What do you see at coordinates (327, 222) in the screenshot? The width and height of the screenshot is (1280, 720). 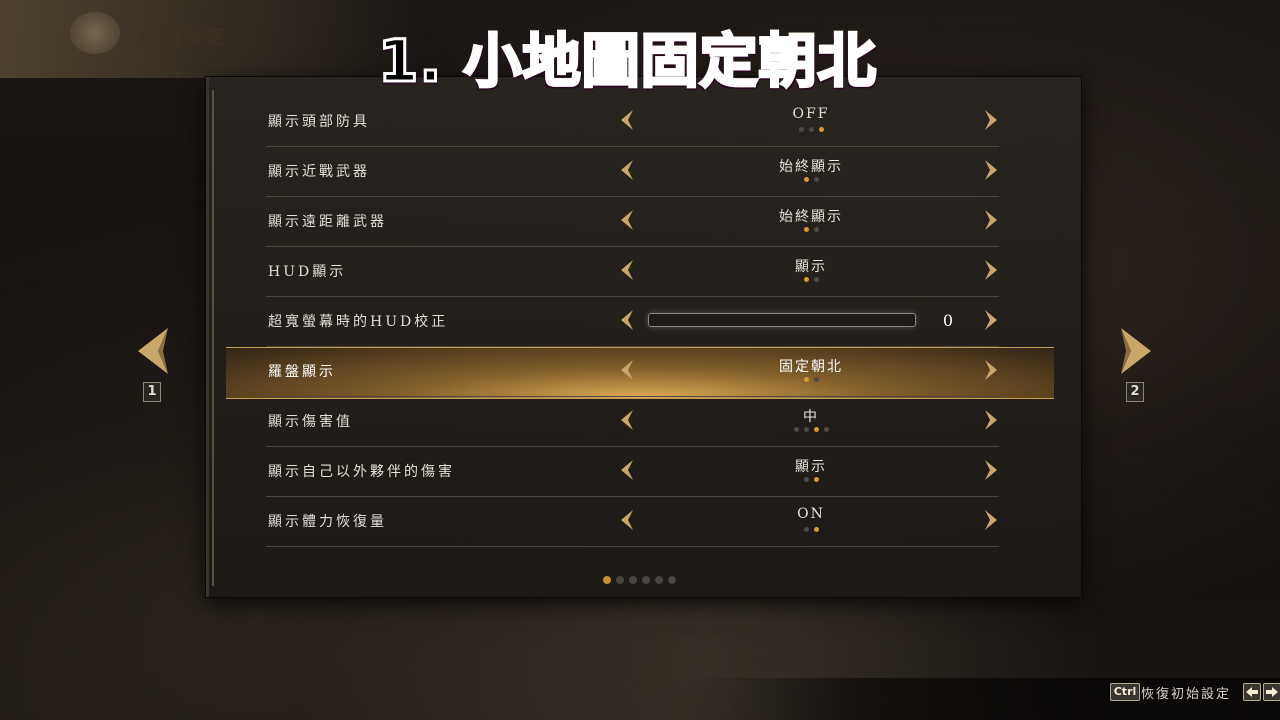 I see `setting-label: 顯示遠距離武器` at bounding box center [327, 222].